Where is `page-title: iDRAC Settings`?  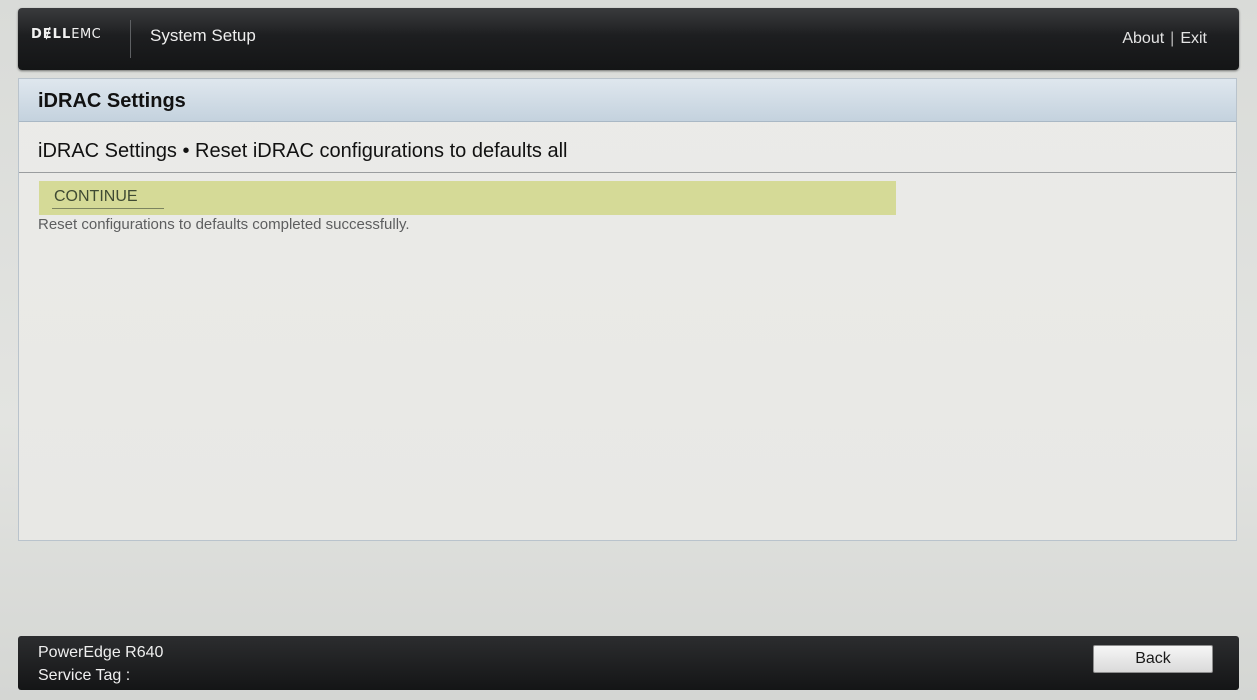
page-title: iDRAC Settings is located at coordinates (112, 101).